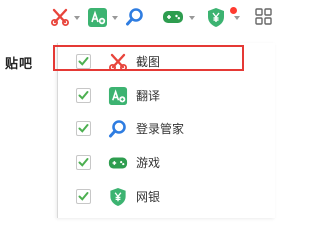 This screenshot has width=320, height=240. I want to click on menu-item-login-manager: 登录管家, so click(166, 129).